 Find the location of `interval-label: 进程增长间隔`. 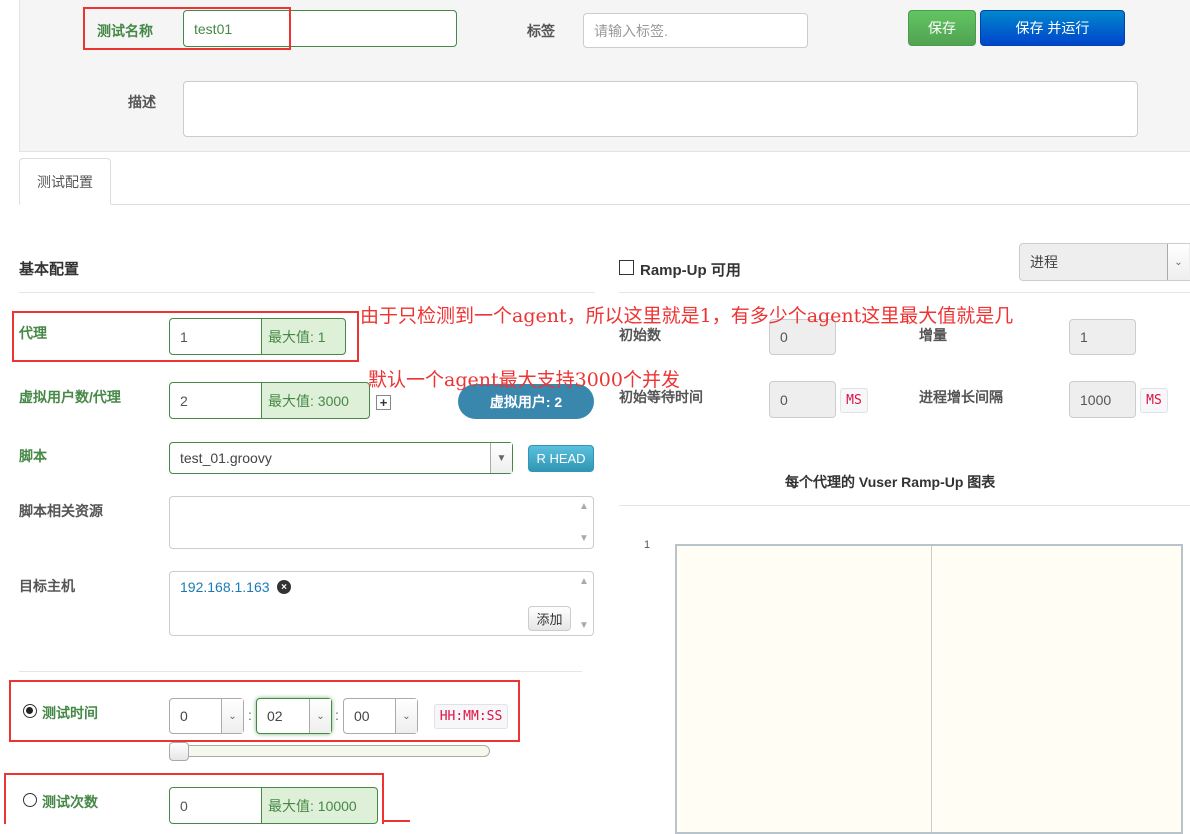

interval-label: 进程增长间隔 is located at coordinates (961, 397).